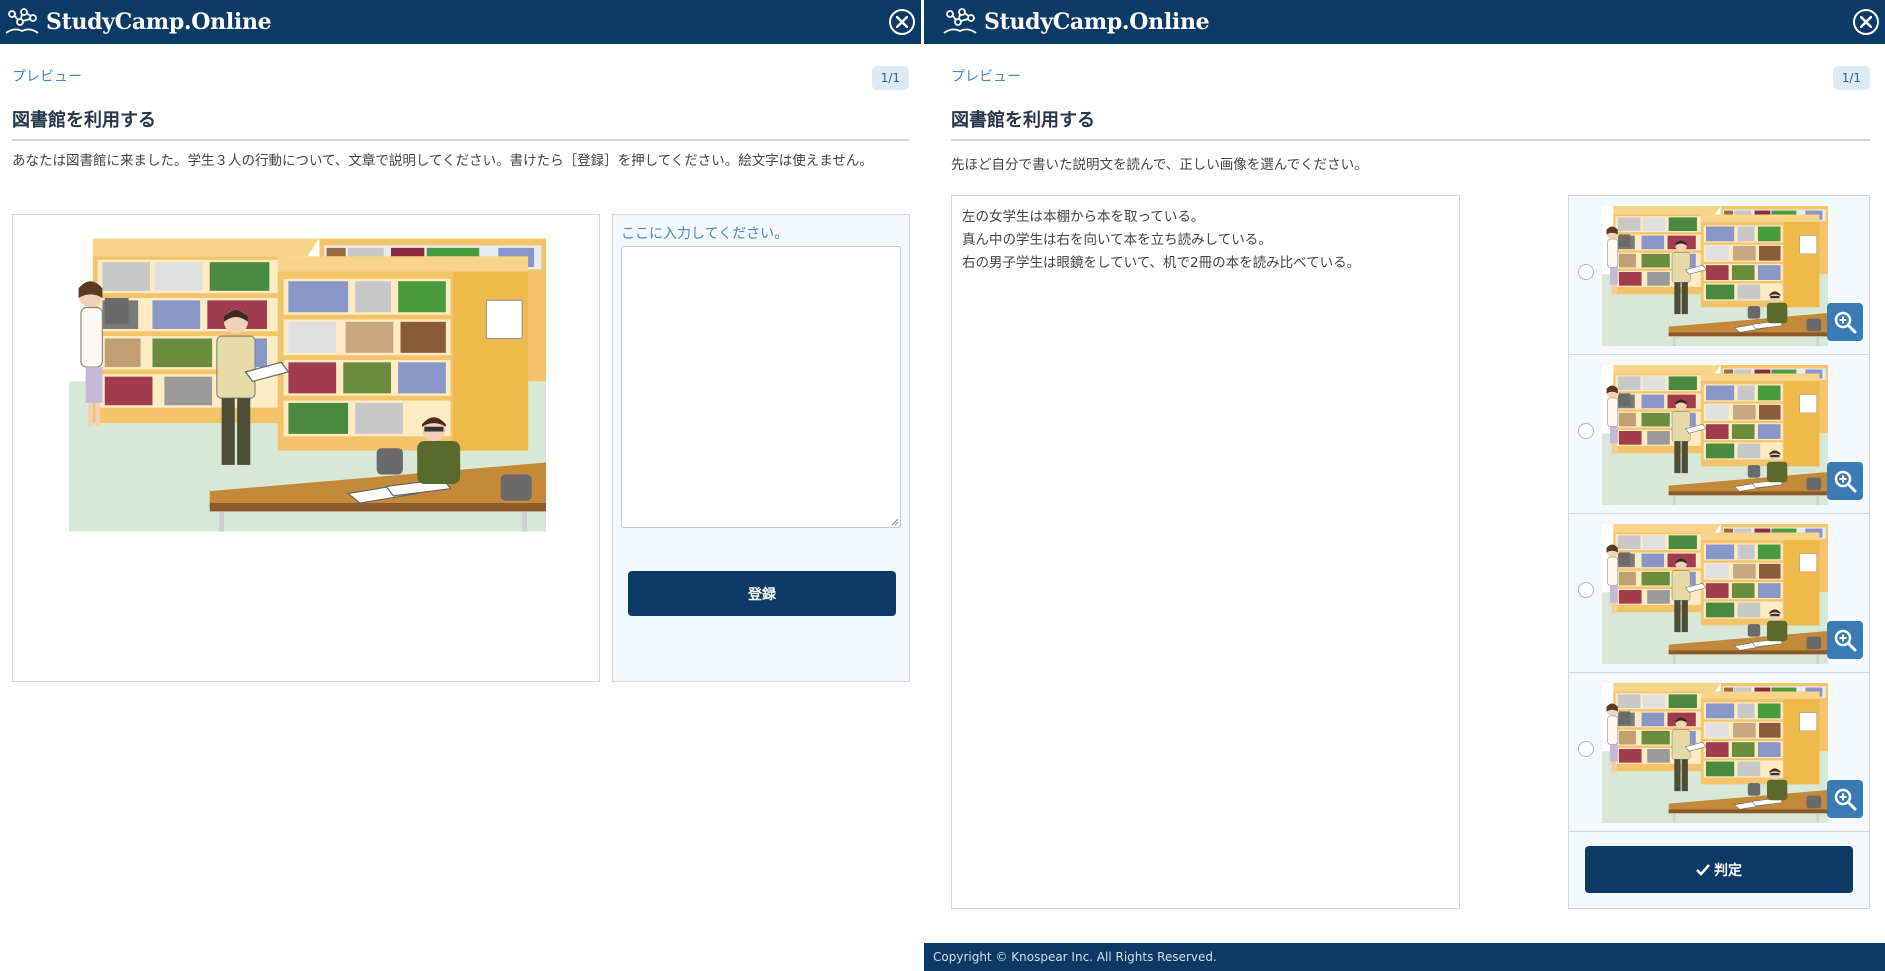 This screenshot has height=971, width=1885. Describe the element at coordinates (705, 234) in the screenshot. I see `answer-input-label: ここに入力してください。` at that location.